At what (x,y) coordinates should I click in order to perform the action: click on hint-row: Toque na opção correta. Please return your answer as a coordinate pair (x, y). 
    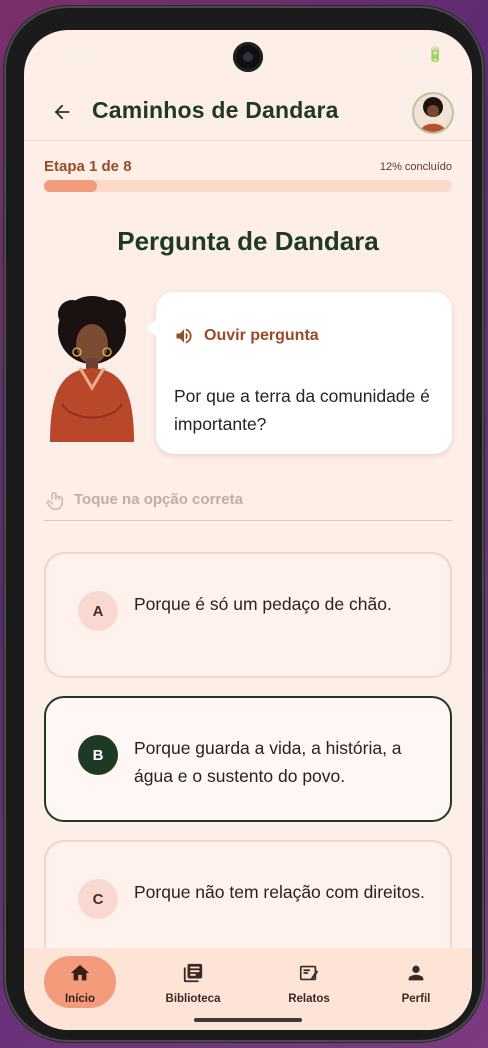
    Looking at the image, I should click on (248, 504).